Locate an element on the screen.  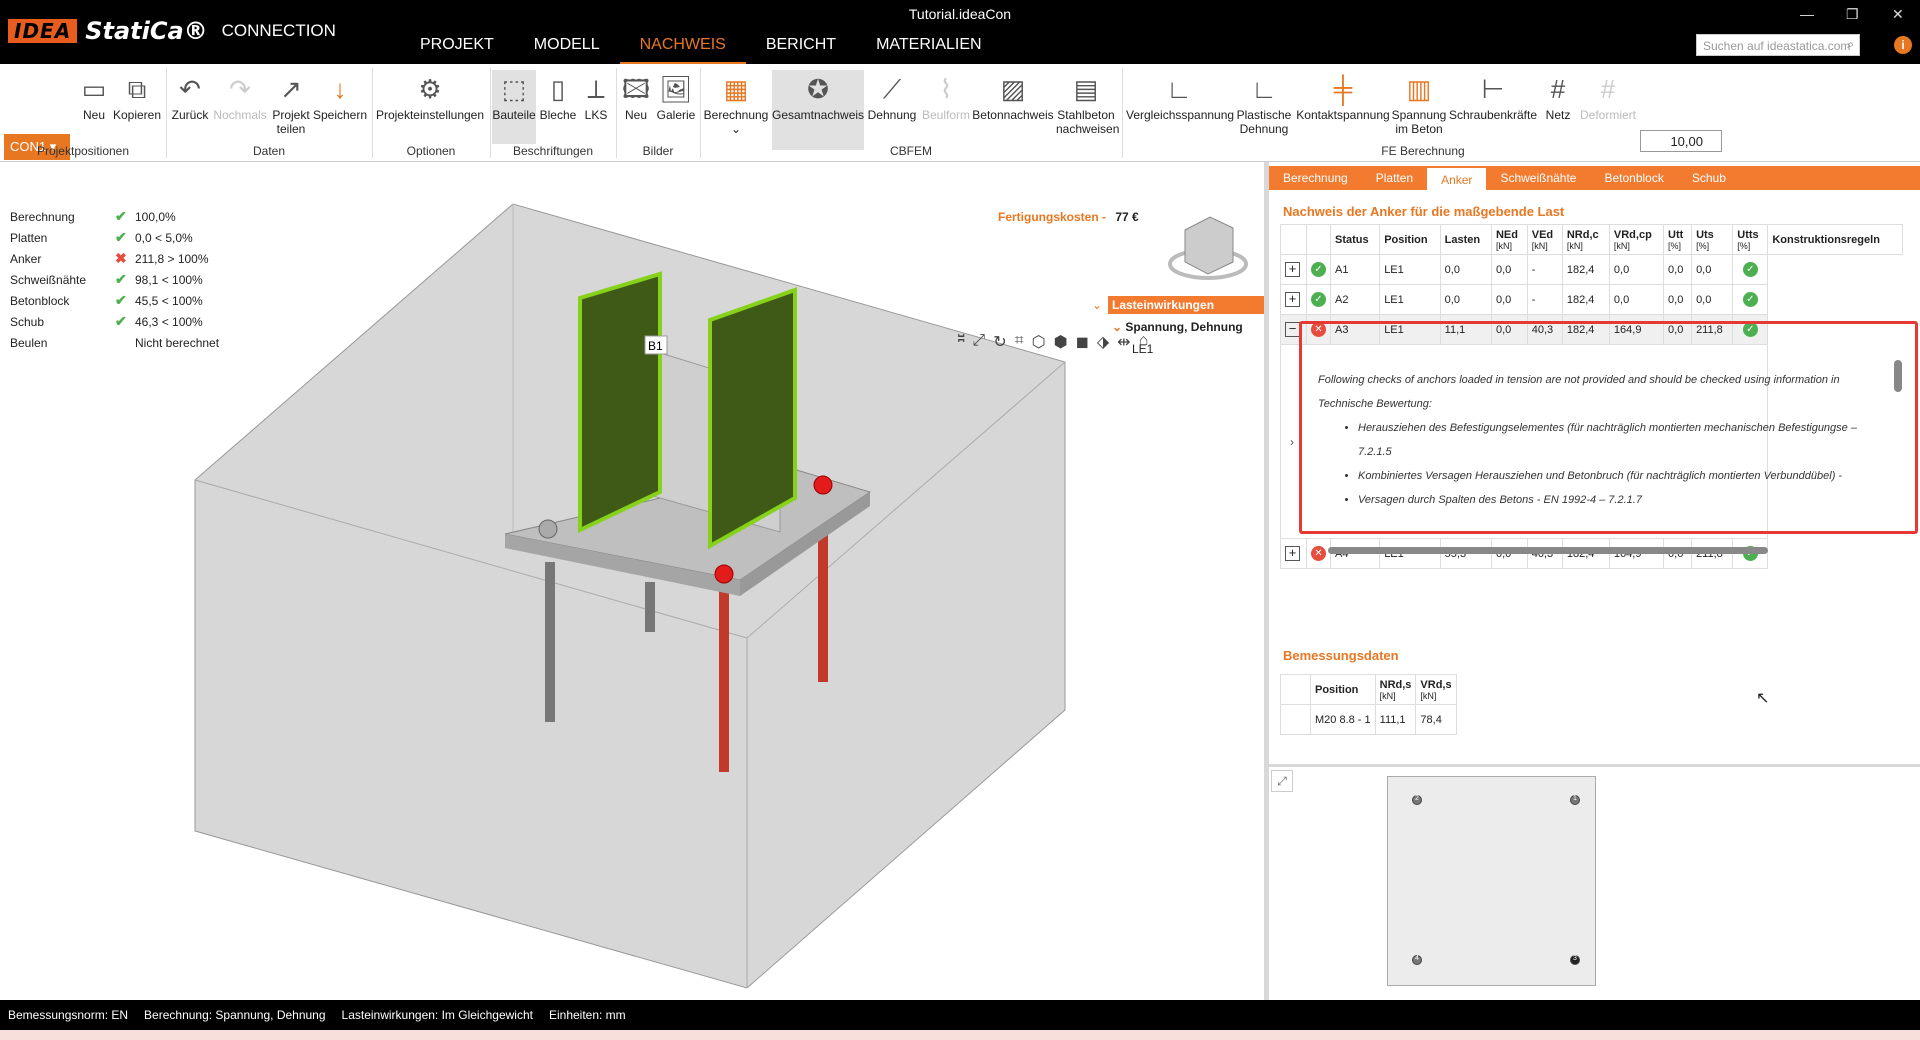
contact-stress-button: ╪ Kontaktspannung is located at coordinates (1343, 96).